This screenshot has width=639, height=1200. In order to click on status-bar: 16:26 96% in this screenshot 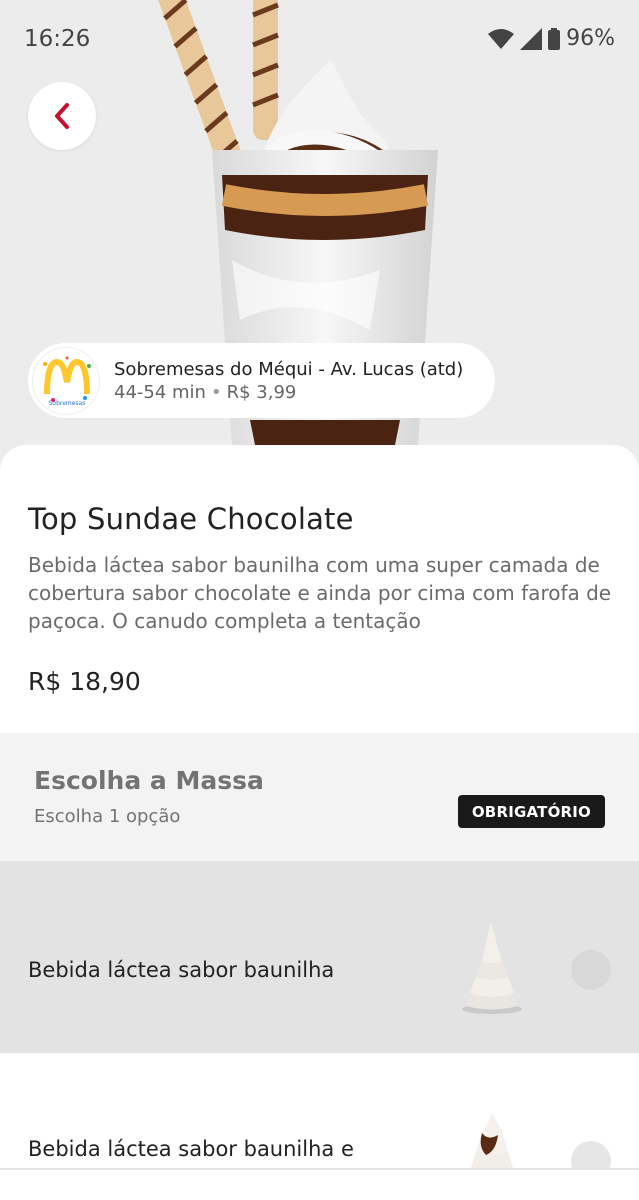, I will do `click(319, 40)`.